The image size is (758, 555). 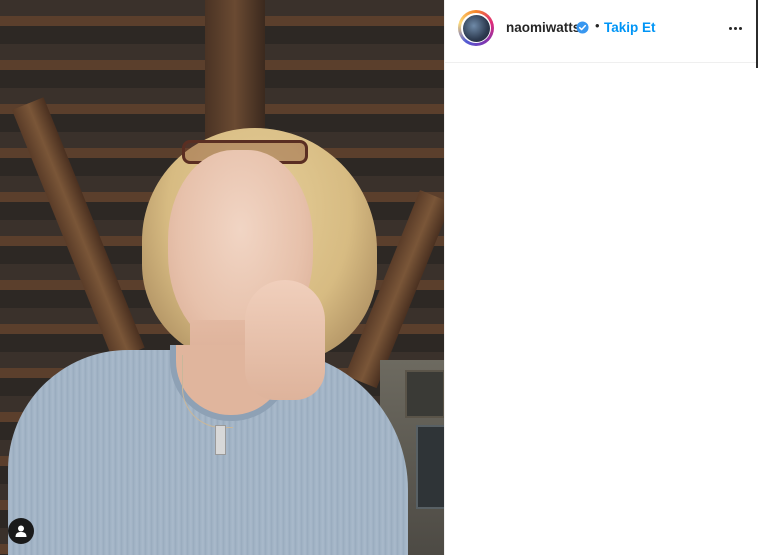 What do you see at coordinates (543, 27) in the screenshot?
I see `username-link: naomiwatts` at bounding box center [543, 27].